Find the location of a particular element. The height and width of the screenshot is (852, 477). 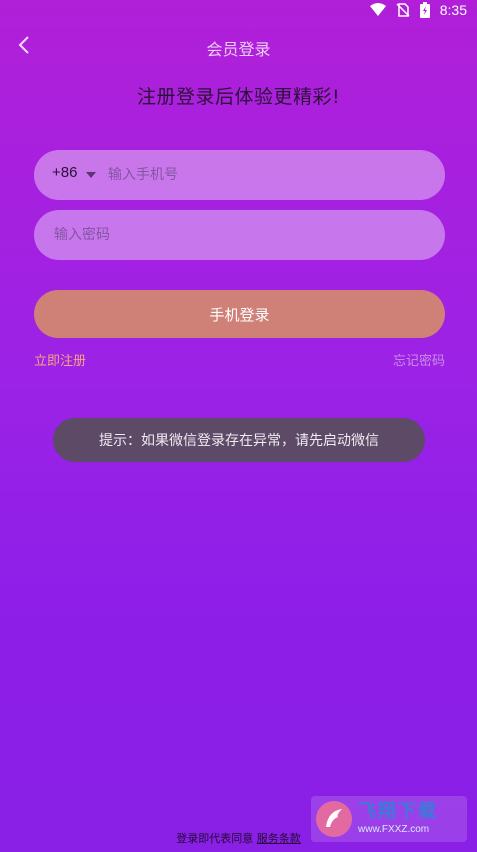

watermark-url: www.FXXZ.com is located at coordinates (394, 829).